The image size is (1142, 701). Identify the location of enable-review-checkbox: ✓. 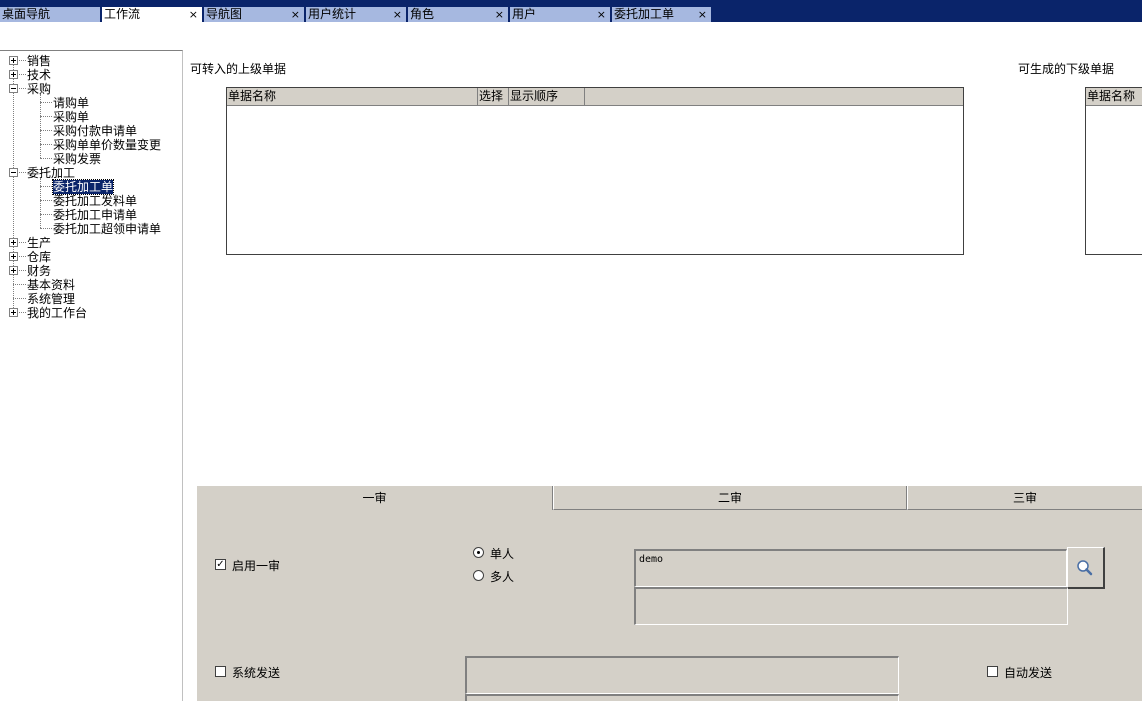
(220, 564).